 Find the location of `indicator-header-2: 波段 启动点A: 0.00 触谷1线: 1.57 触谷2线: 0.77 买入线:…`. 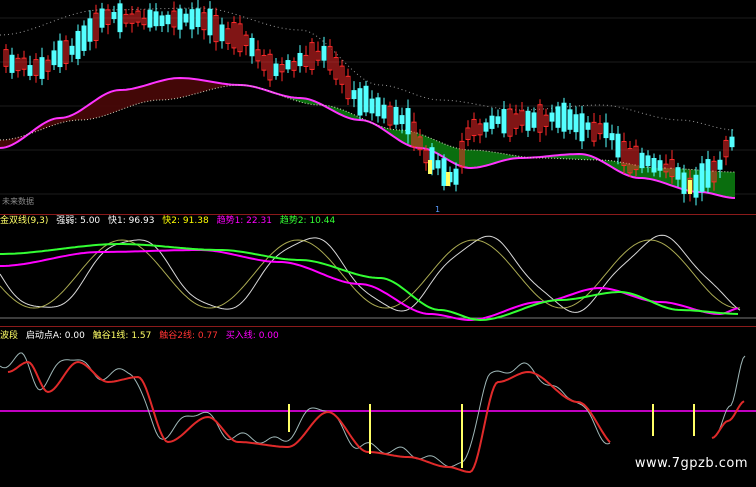

indicator-header-2: 波段 启动点A: 0.00 触谷1线: 1.57 触谷2线: 0.77 买入线:… is located at coordinates (142, 337).